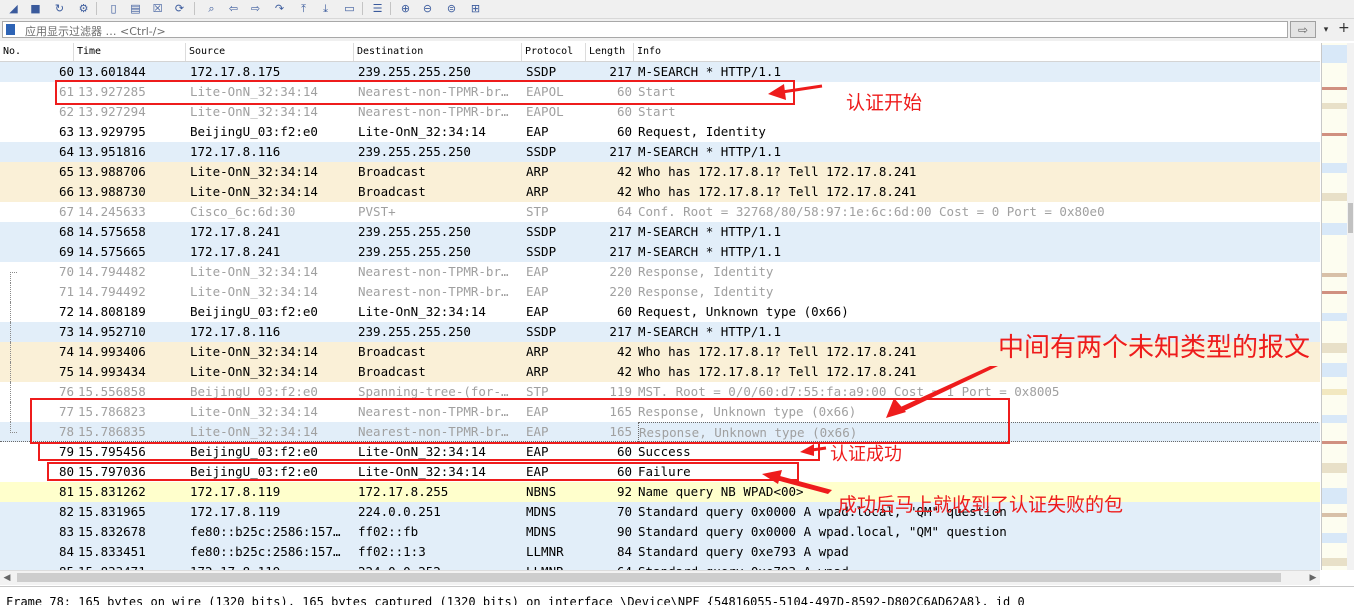 The width and height of the screenshot is (1354, 605). What do you see at coordinates (211, 8) in the screenshot?
I see `find-icon: ⌕` at bounding box center [211, 8].